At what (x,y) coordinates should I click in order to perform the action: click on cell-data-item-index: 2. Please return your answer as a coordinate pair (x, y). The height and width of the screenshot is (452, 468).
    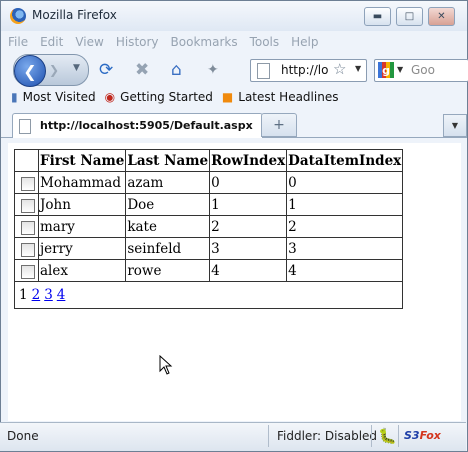
    Looking at the image, I should click on (345, 226).